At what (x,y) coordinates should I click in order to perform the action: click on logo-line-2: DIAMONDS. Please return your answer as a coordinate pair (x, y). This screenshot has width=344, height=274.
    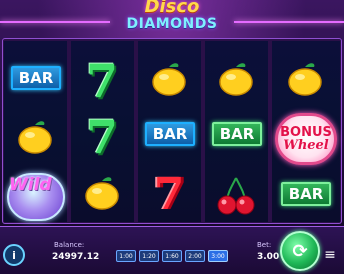
    Looking at the image, I should click on (172, 24).